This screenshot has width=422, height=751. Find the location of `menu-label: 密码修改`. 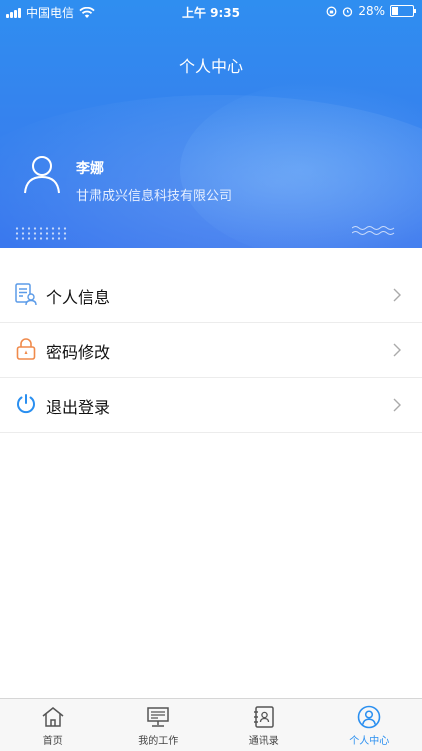

menu-label: 密码修改 is located at coordinates (78, 351).